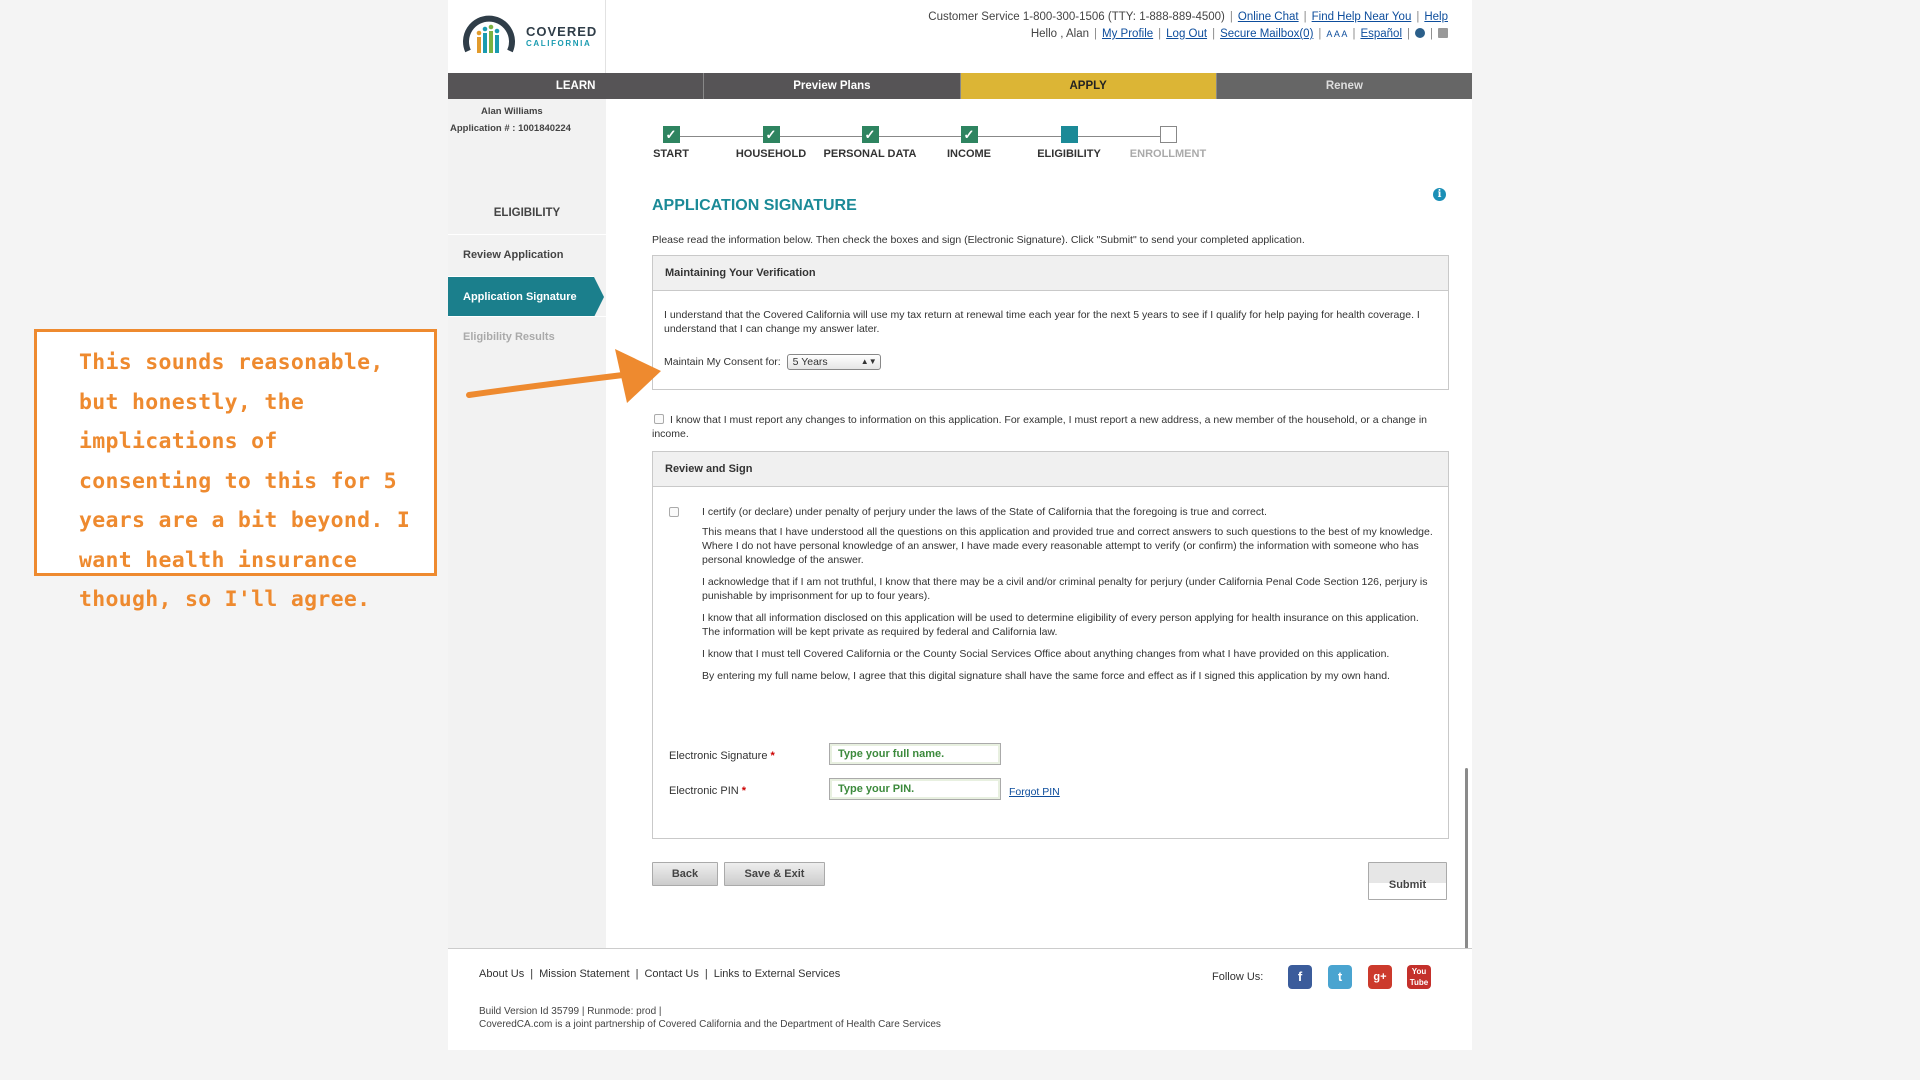 The width and height of the screenshot is (1920, 1080). What do you see at coordinates (563, 376) in the screenshot?
I see `annotation-arrow-icon` at bounding box center [563, 376].